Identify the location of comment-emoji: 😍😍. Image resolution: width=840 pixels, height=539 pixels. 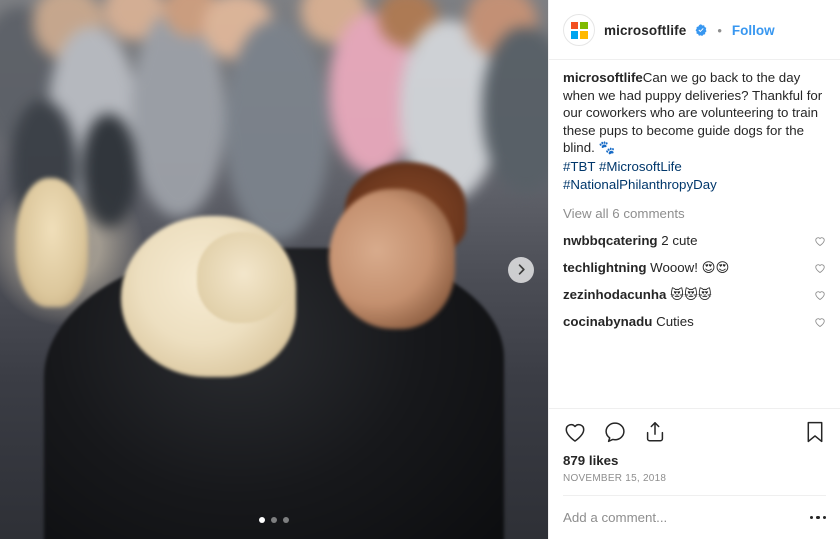
(715, 269).